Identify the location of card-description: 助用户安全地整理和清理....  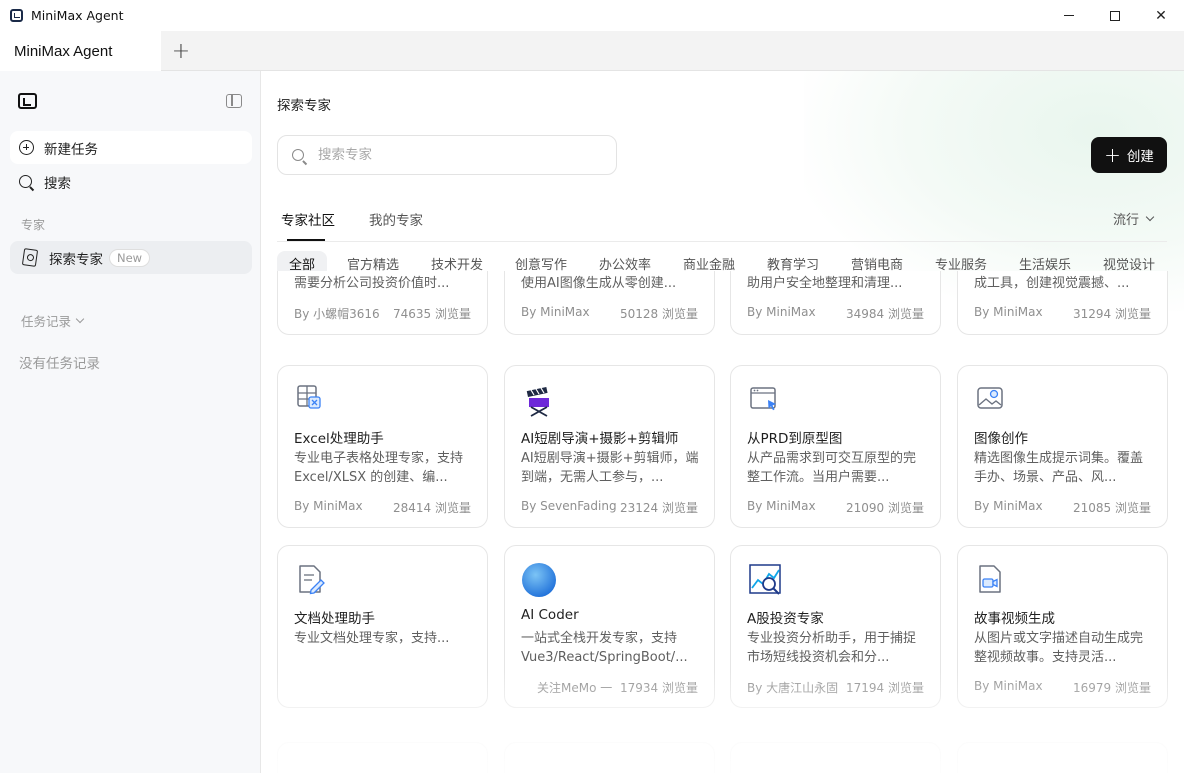
(825, 283).